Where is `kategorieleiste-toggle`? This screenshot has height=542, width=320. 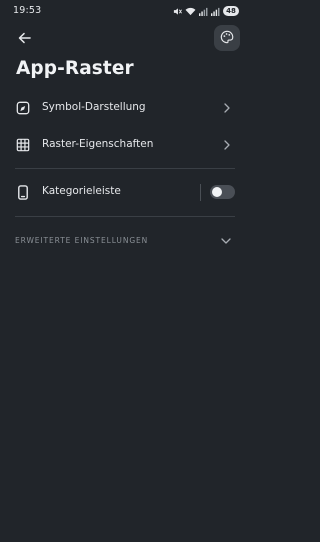
kategorieleiste-toggle is located at coordinates (222, 192).